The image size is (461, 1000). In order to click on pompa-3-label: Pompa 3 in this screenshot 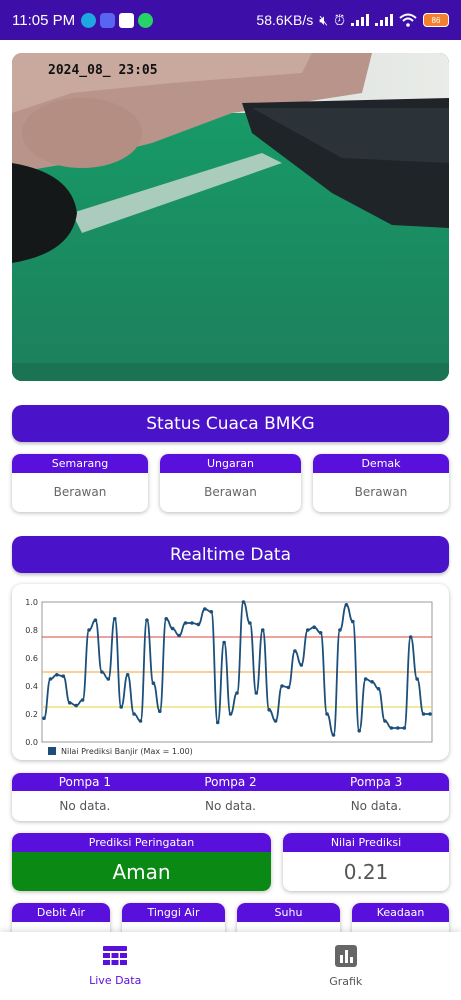, I will do `click(376, 782)`.